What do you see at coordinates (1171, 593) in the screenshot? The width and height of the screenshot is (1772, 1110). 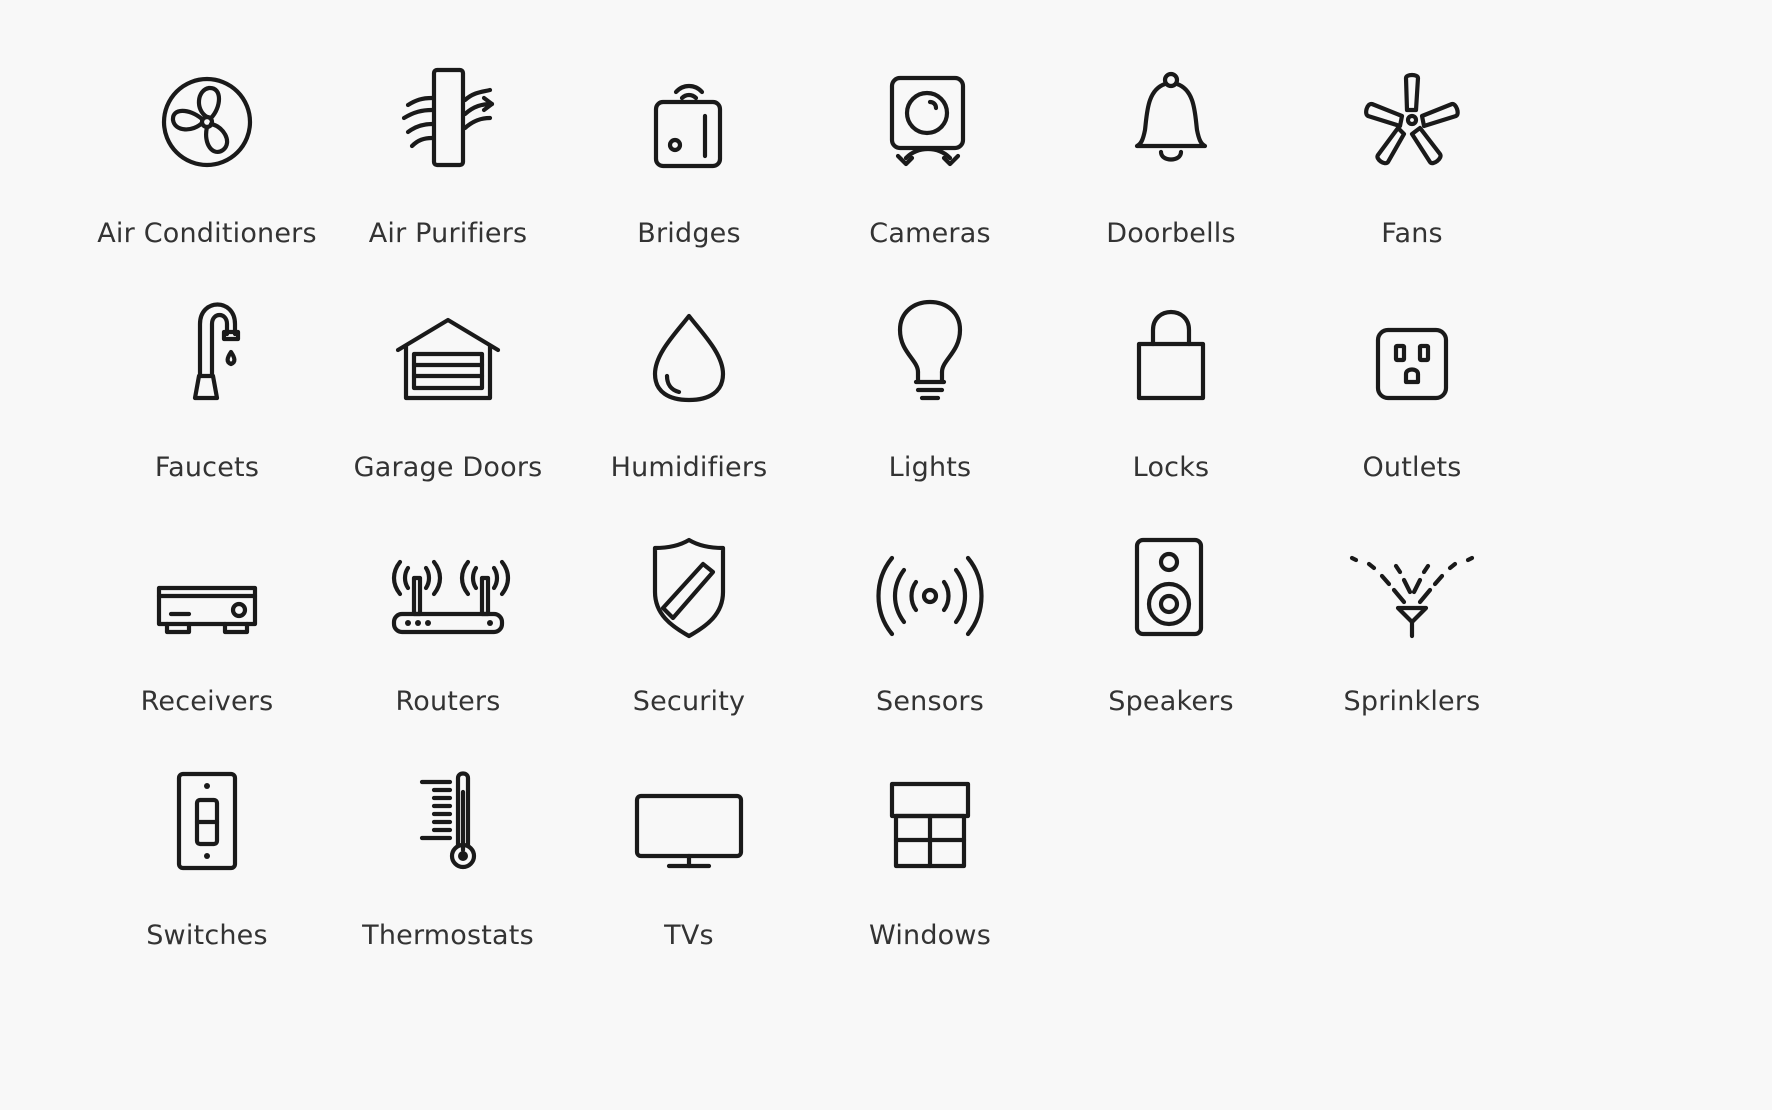 I see `speaker-icon` at bounding box center [1171, 593].